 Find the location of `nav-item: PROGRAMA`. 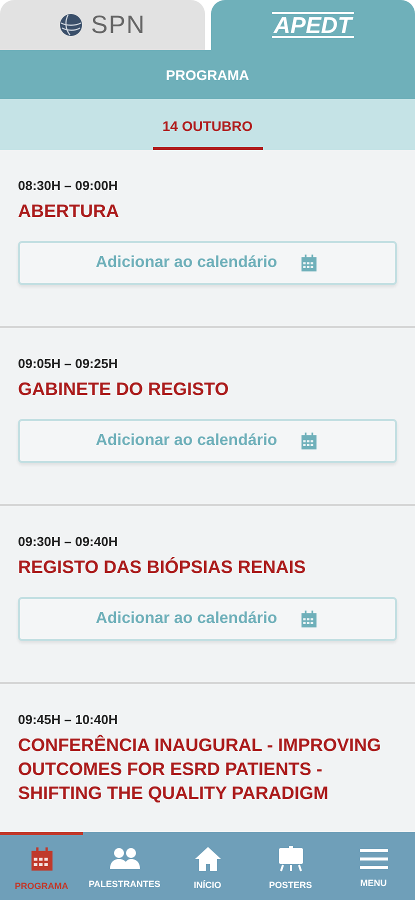

nav-item: PROGRAMA is located at coordinates (41, 866).